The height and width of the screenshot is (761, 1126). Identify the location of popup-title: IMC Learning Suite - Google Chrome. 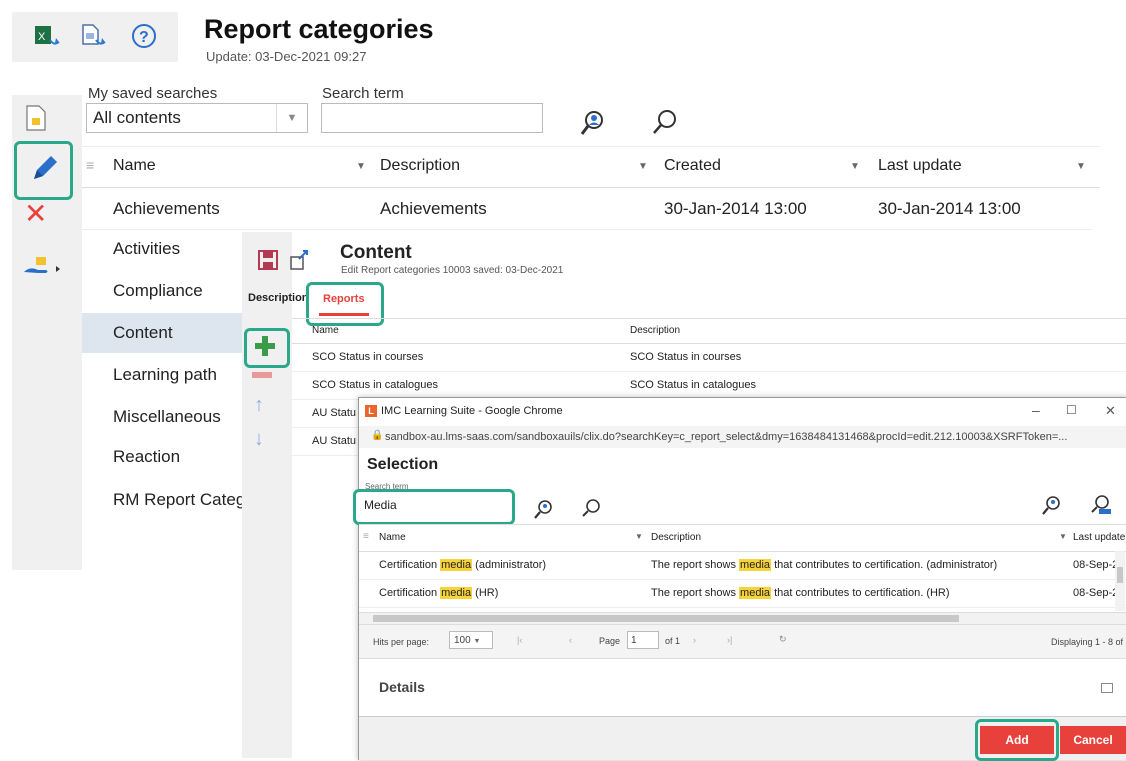
(472, 411).